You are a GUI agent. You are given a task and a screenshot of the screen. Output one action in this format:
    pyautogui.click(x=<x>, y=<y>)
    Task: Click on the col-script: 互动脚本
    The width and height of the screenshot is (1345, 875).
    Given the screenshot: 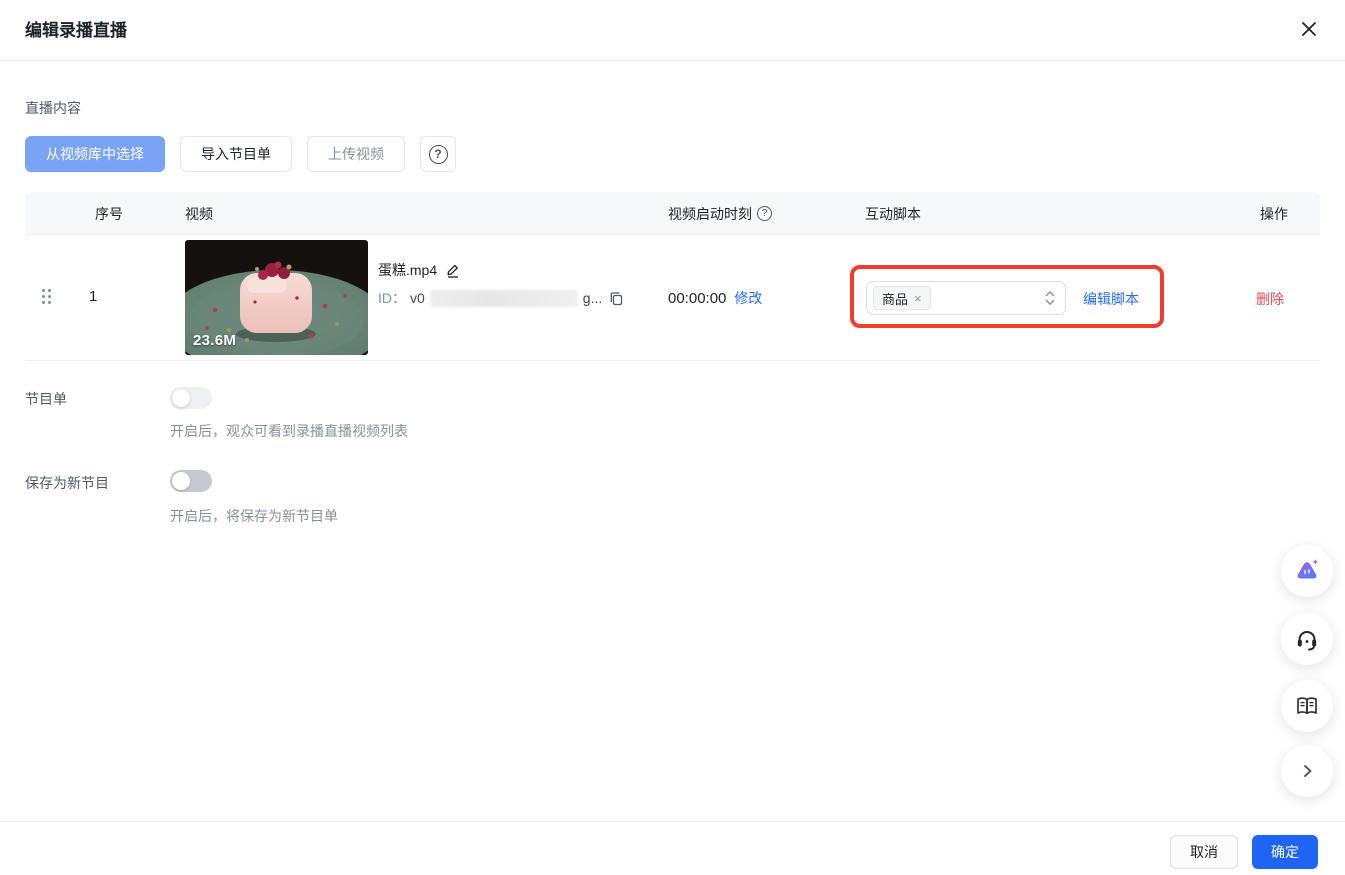 What is the action you would take?
    pyautogui.click(x=893, y=213)
    